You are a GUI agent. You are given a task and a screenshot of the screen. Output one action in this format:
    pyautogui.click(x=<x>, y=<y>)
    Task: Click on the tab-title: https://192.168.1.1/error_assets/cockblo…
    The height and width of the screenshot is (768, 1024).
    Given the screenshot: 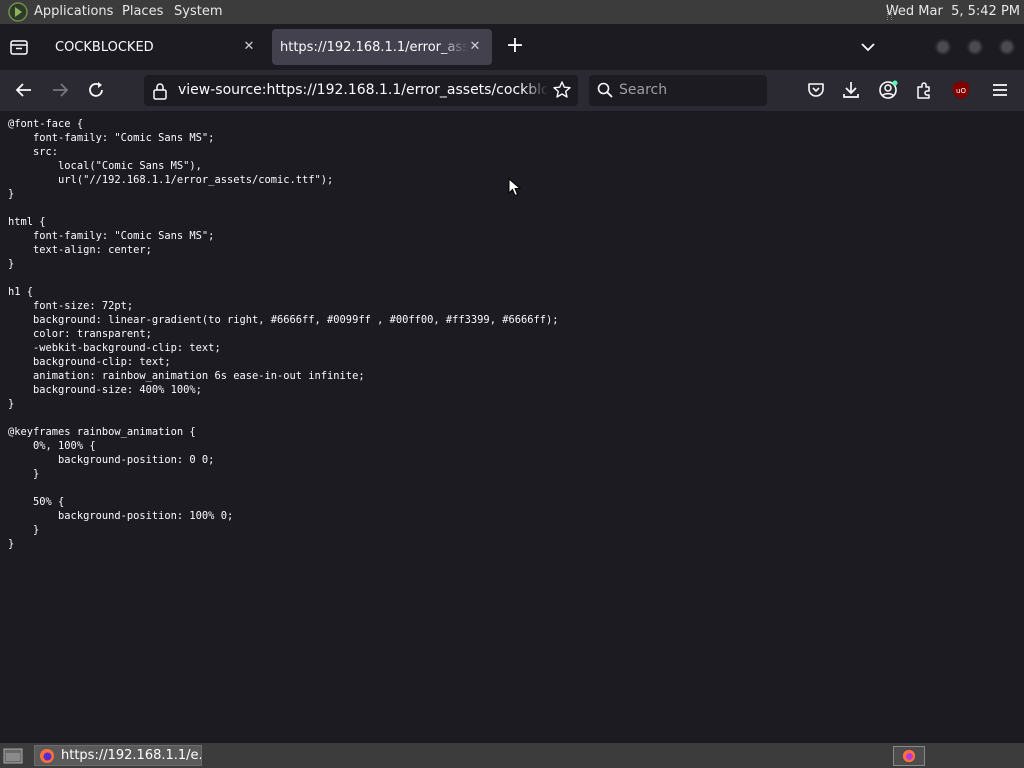 What is the action you would take?
    pyautogui.click(x=374, y=47)
    